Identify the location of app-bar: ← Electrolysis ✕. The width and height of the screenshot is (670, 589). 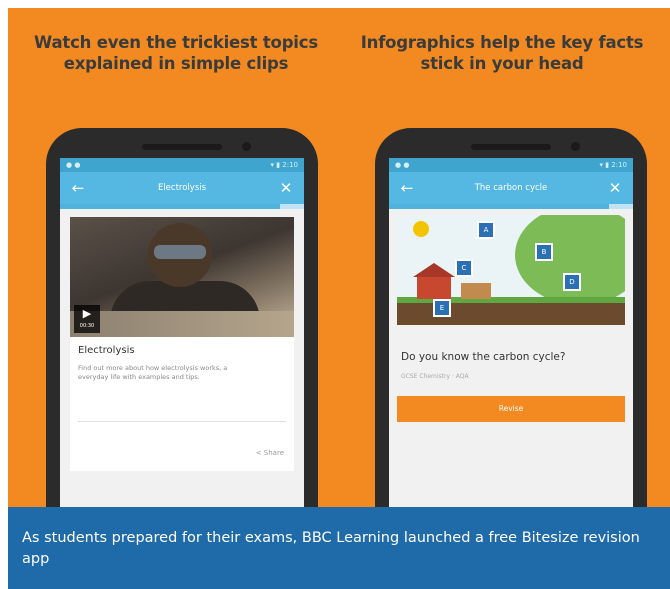
(182, 188).